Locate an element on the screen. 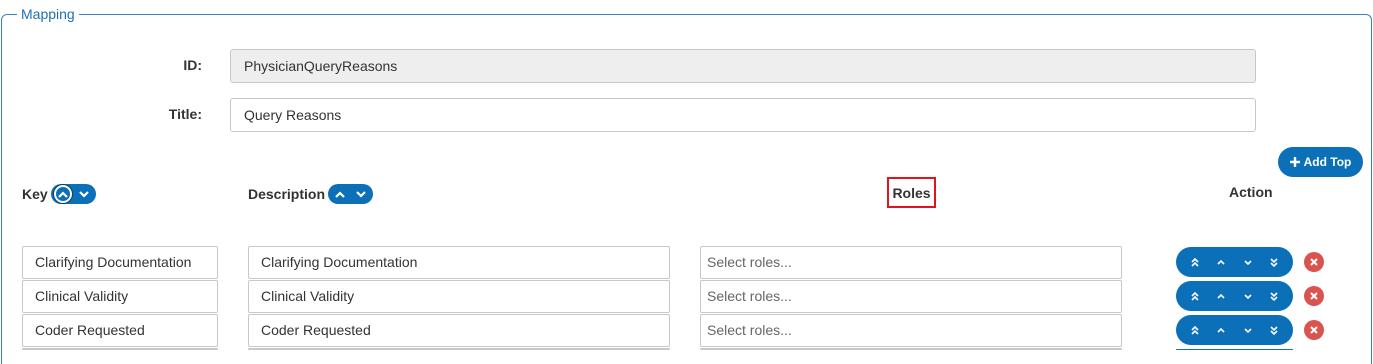 Image resolution: width=1373 pixels, height=364 pixels. id-field: PhysicianQueryReasons is located at coordinates (743, 66).